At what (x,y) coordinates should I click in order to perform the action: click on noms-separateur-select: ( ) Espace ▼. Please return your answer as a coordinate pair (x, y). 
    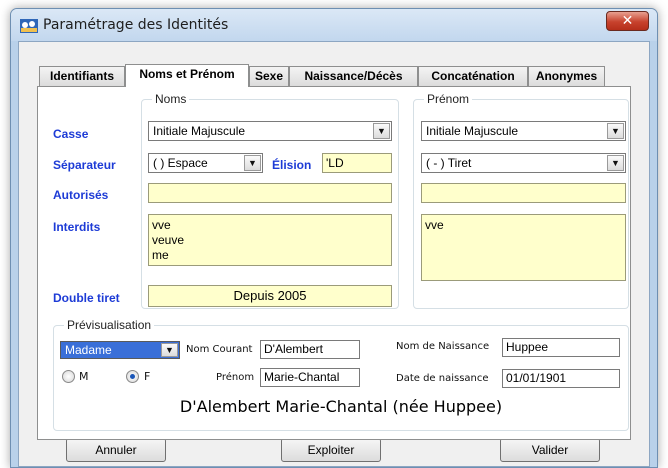
    Looking at the image, I should click on (205, 163).